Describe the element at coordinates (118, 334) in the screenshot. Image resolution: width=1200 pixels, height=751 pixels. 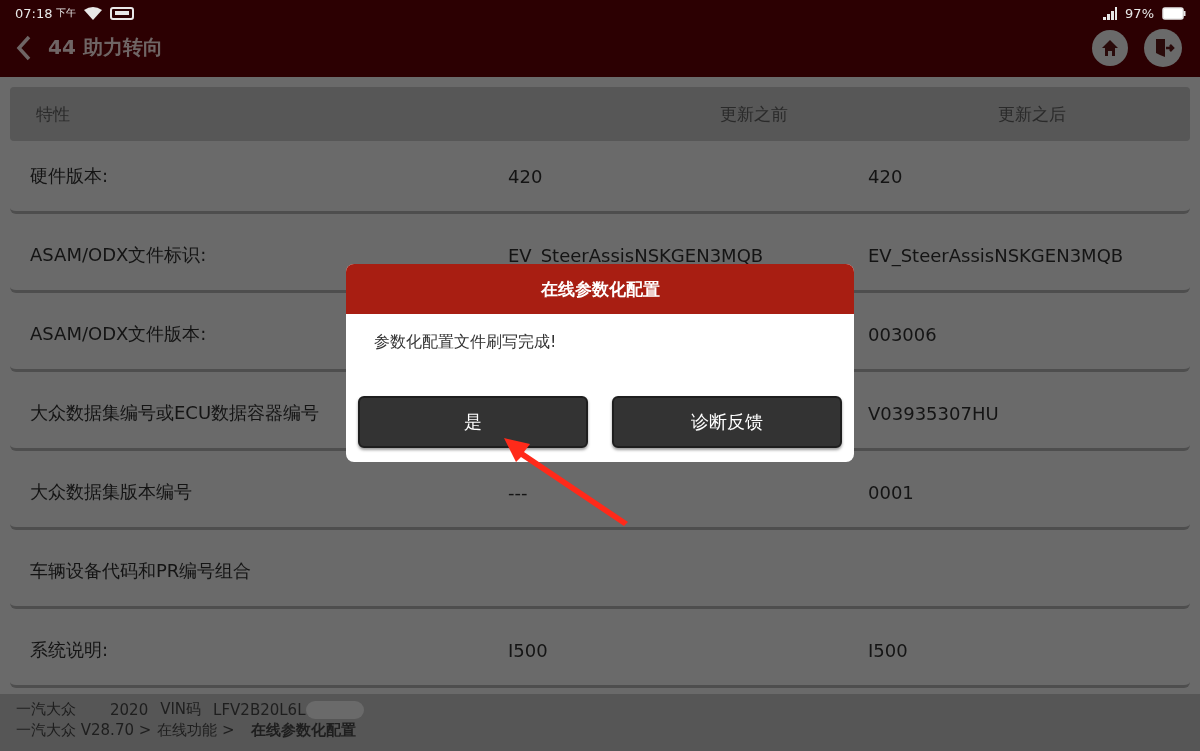
I see `table-cell: ASAM/ODX文件版本:` at that location.